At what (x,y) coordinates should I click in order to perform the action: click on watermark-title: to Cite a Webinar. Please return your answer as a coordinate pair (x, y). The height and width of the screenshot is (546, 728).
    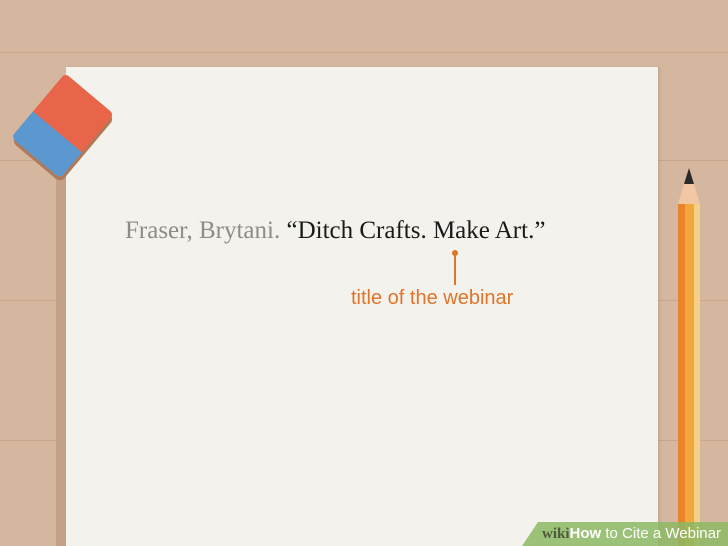
    Looking at the image, I should click on (661, 533).